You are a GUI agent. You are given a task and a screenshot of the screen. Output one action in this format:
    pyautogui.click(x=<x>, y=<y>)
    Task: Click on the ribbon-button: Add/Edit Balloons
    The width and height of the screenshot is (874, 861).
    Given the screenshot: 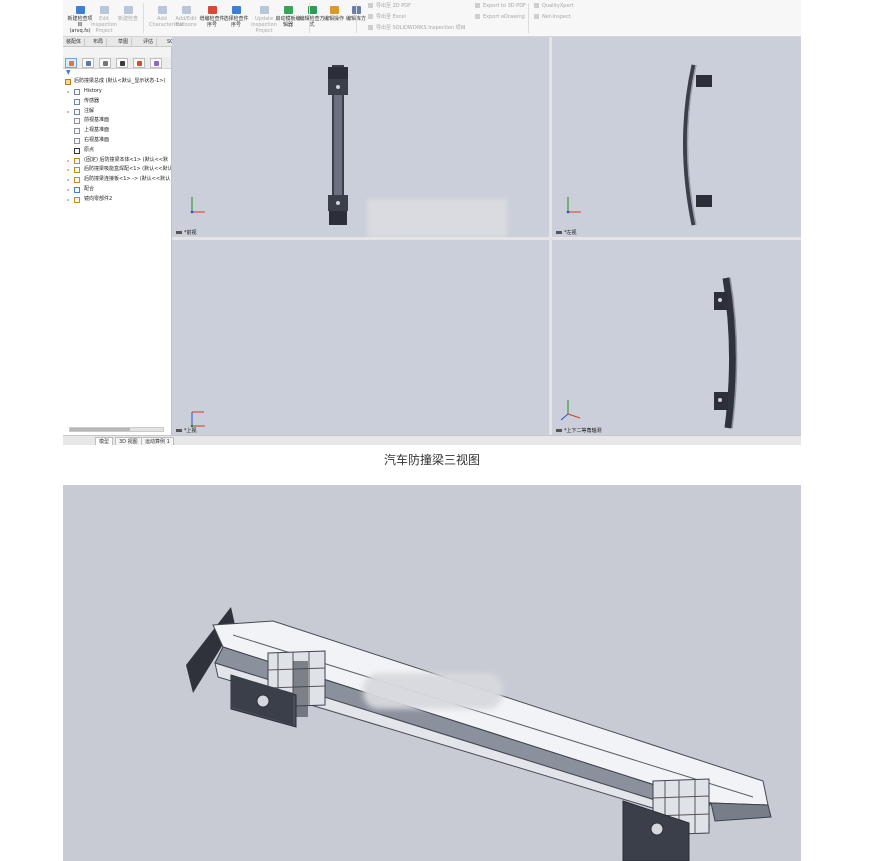 What is the action you would take?
    pyautogui.click(x=186, y=17)
    